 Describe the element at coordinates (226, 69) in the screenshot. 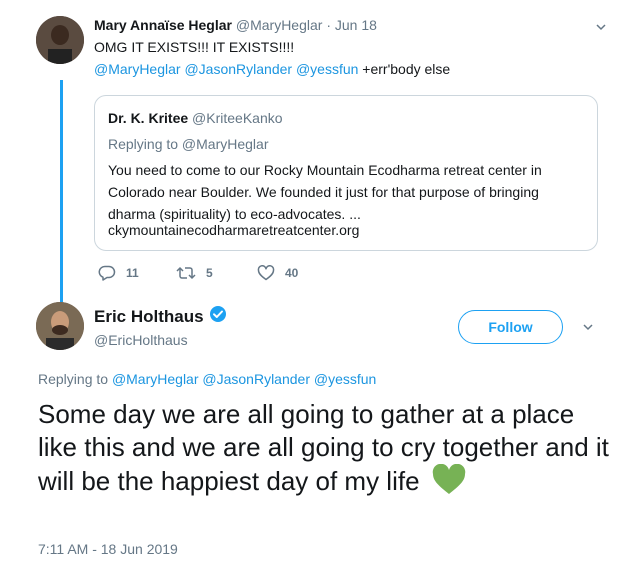

I see `mention-links: @MaryHeglar @JasonRylander @yessfun` at that location.